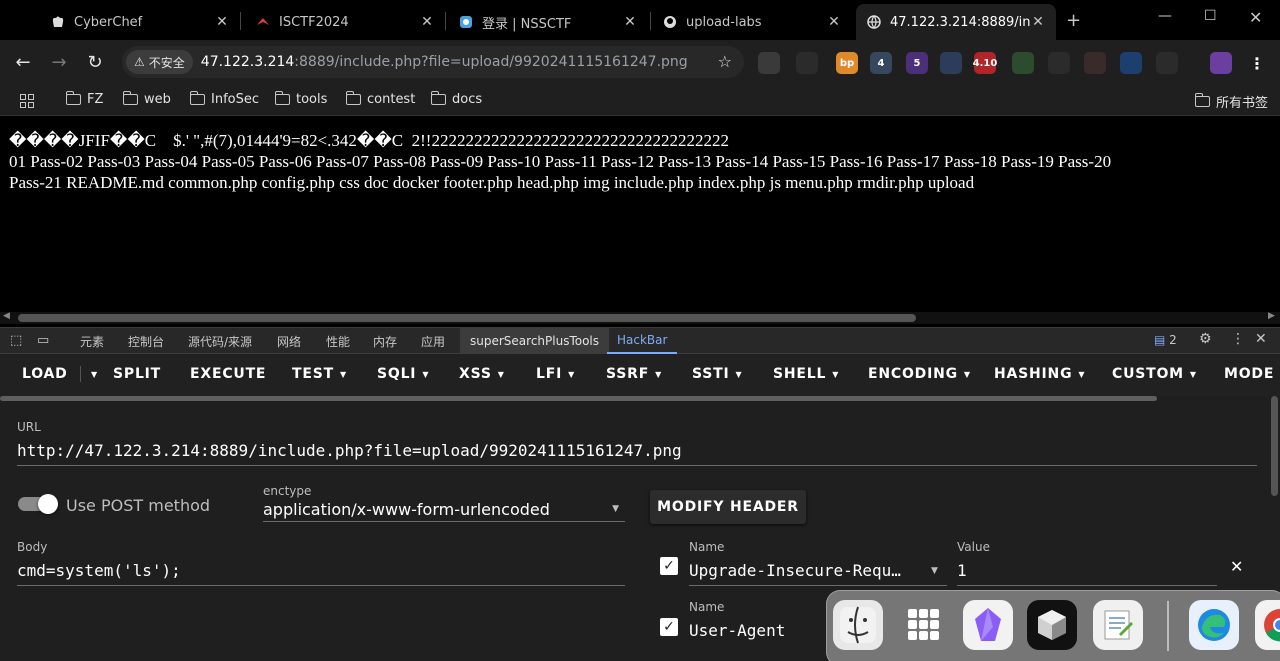 The width and height of the screenshot is (1280, 661). I want to click on horizontal-scrollbar: ◀ ▶, so click(640, 318).